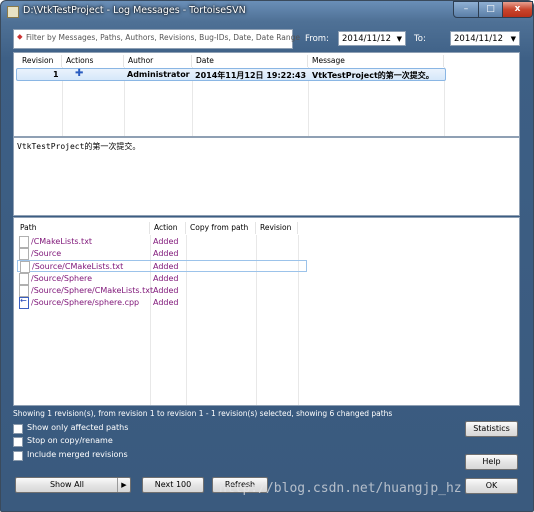 The height and width of the screenshot is (512, 534). What do you see at coordinates (70, 440) in the screenshot?
I see `checkbox-label: Stop on copy/rename` at bounding box center [70, 440].